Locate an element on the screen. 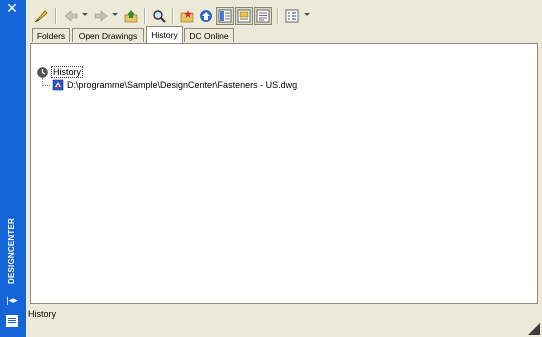 The height and width of the screenshot is (337, 542). tab-folders: Folders is located at coordinates (51, 35).